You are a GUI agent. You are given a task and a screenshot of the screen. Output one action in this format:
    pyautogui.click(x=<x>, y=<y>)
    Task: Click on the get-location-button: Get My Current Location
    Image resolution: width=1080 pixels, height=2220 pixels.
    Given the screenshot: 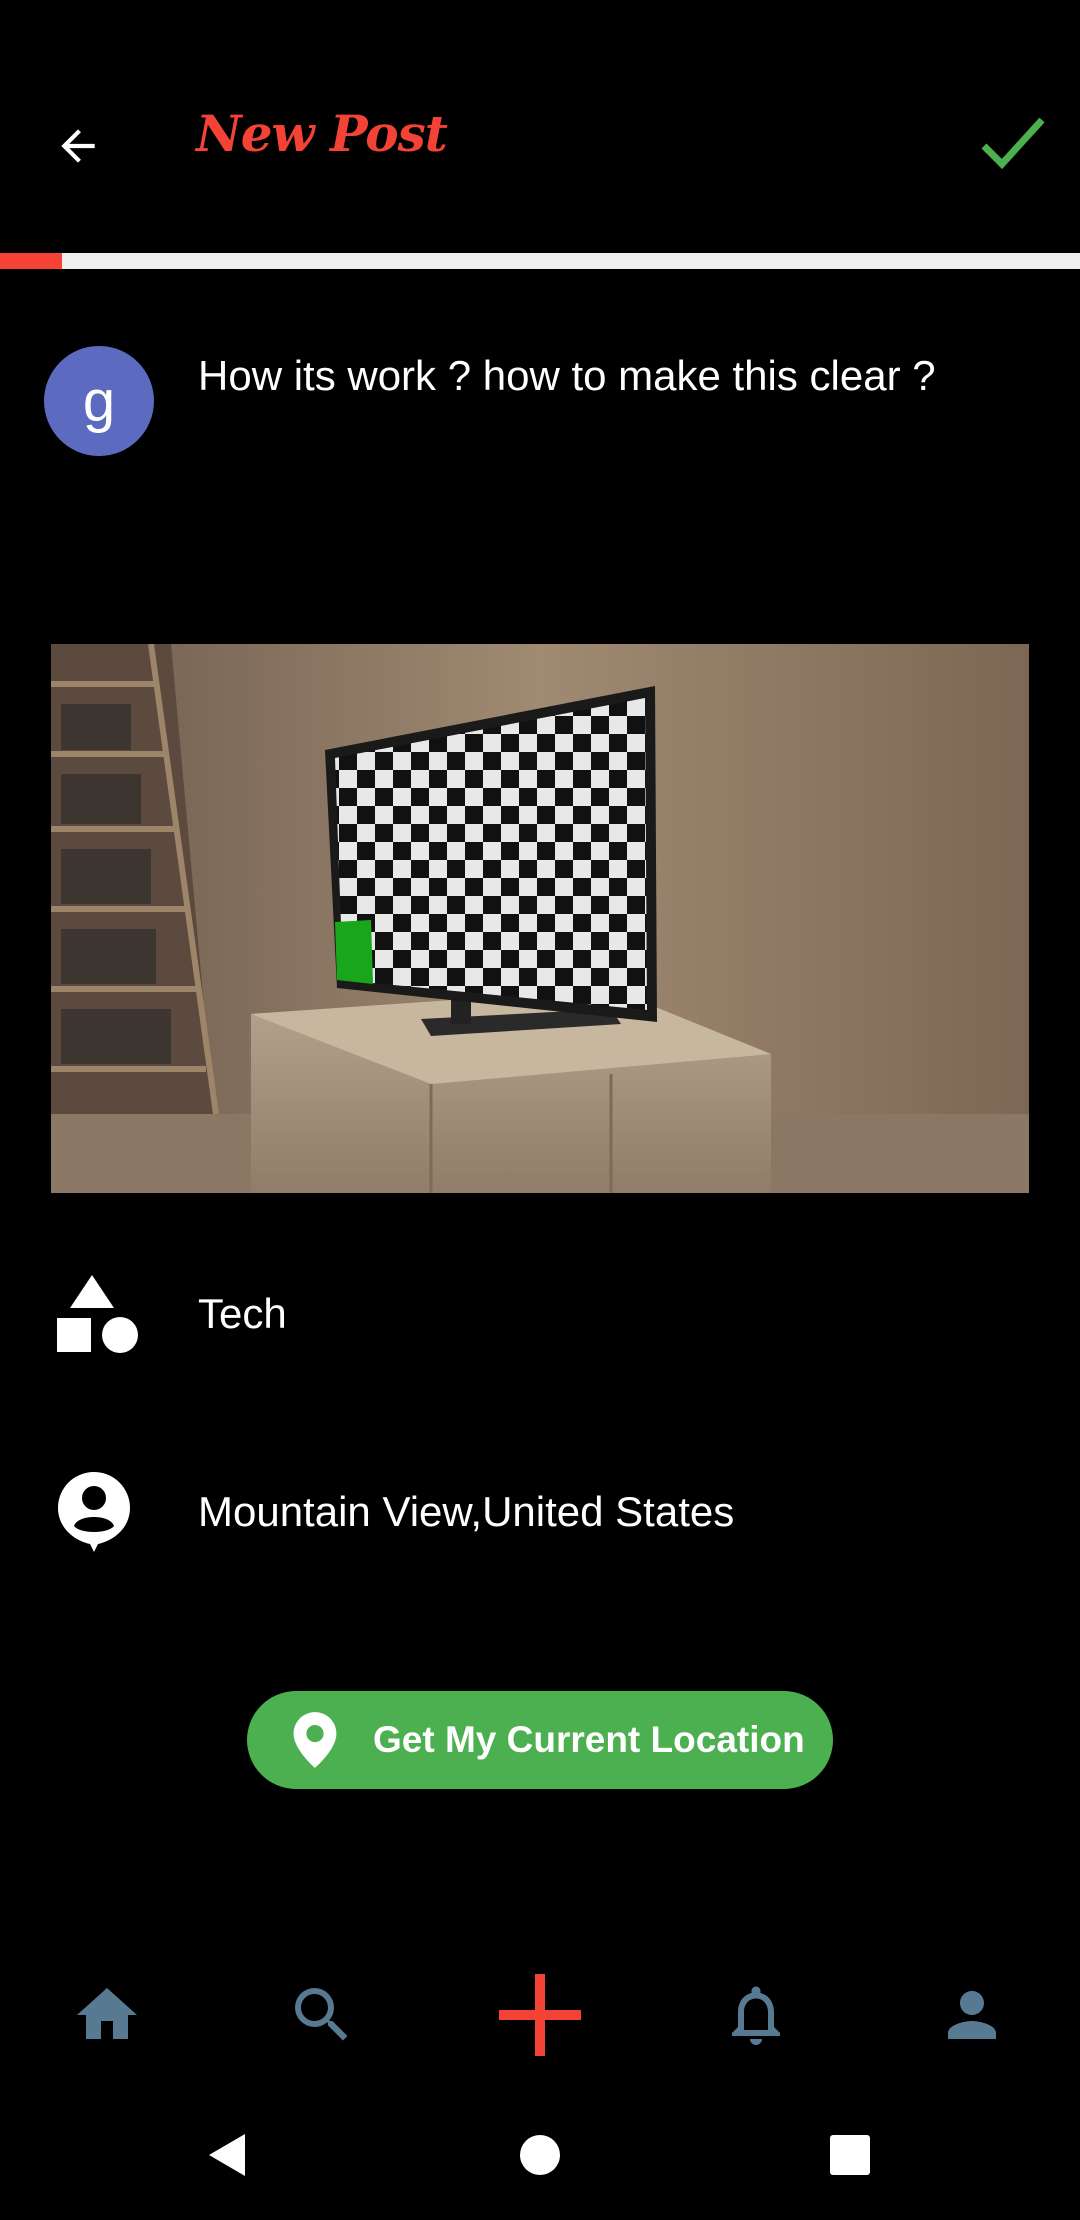 What is the action you would take?
    pyautogui.click(x=540, y=1740)
    